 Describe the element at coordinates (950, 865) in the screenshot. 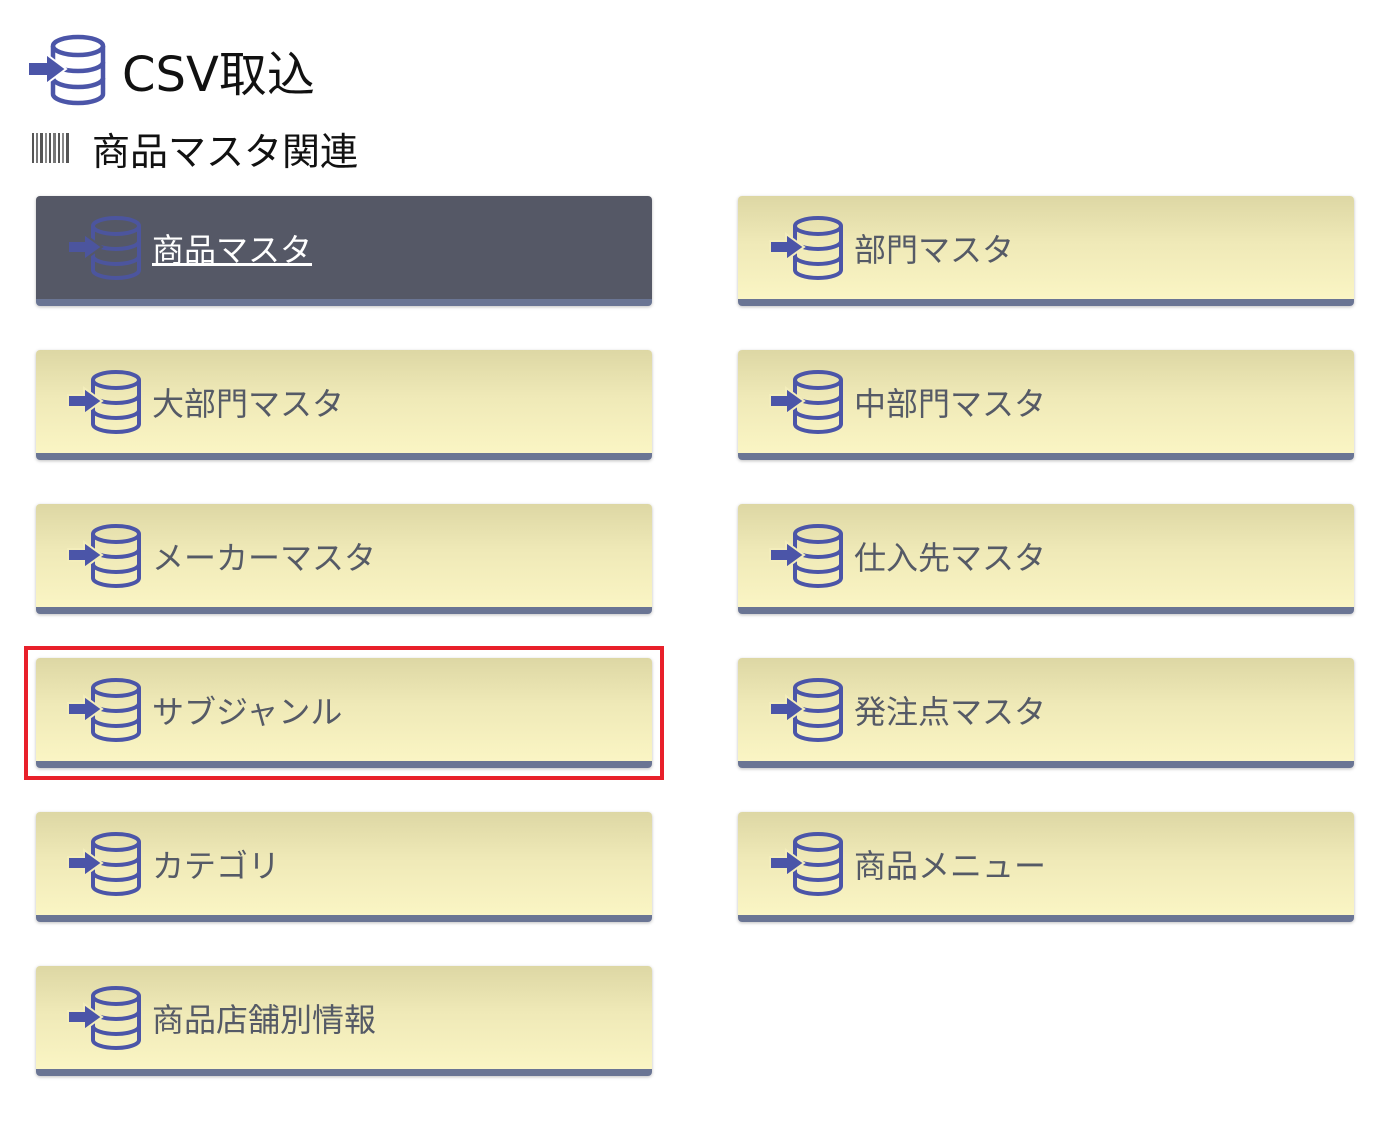

I see `tile-label: 商品メニュー` at that location.